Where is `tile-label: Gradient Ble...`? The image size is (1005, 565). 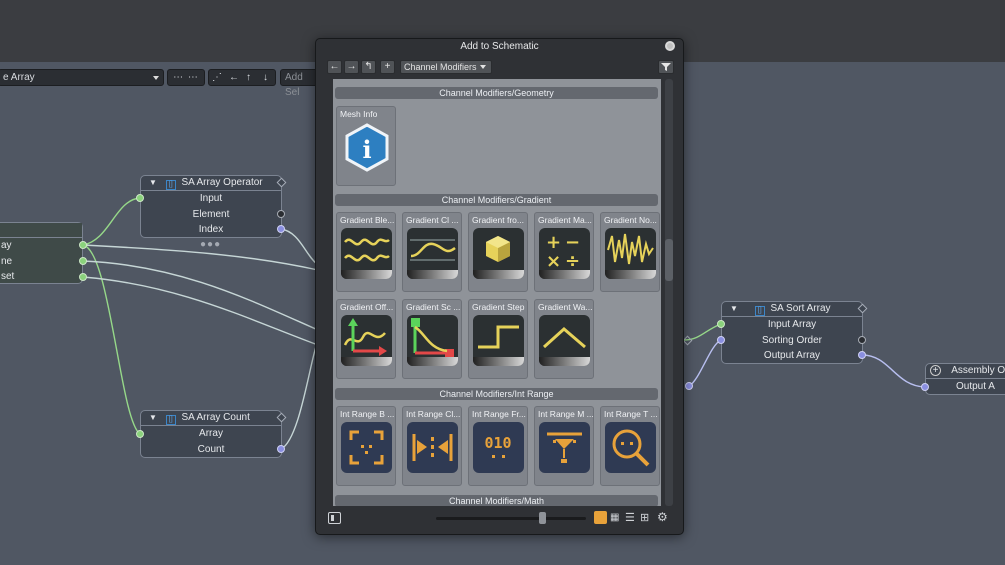
tile-label: Gradient Ble... is located at coordinates (367, 220).